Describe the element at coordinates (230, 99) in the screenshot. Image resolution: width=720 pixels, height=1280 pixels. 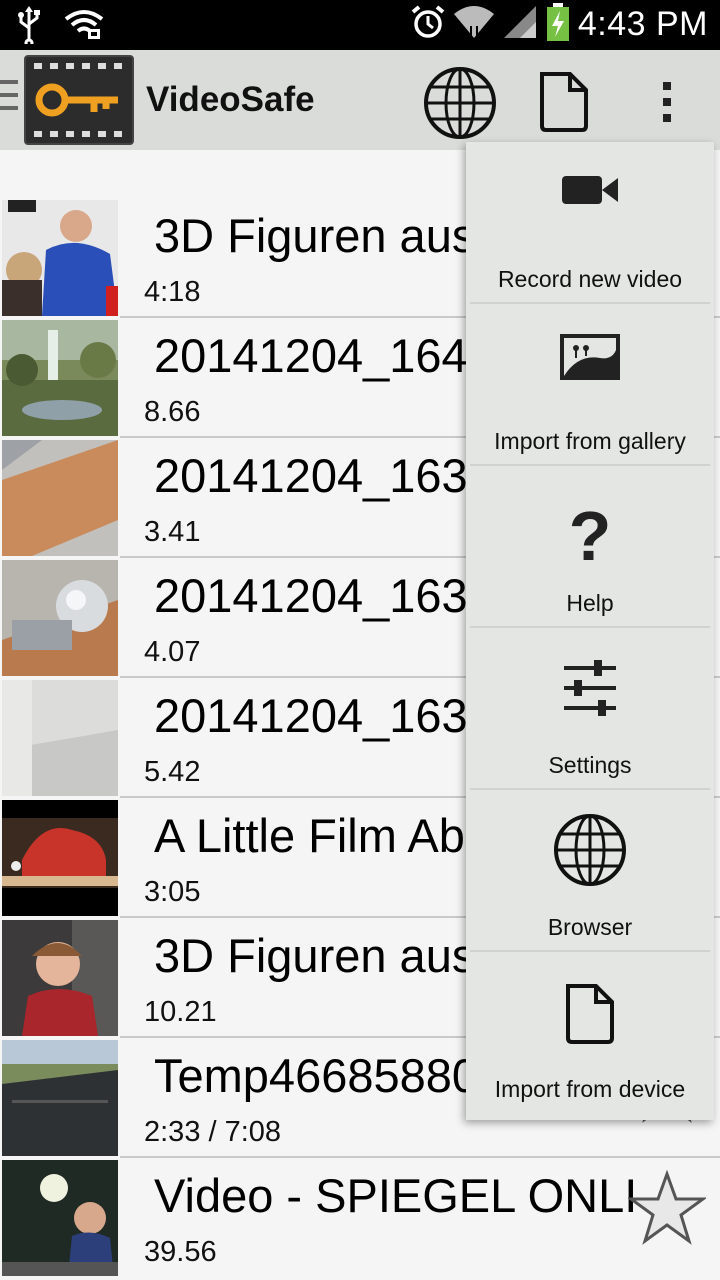
I see `app-title: VideoSafe` at that location.